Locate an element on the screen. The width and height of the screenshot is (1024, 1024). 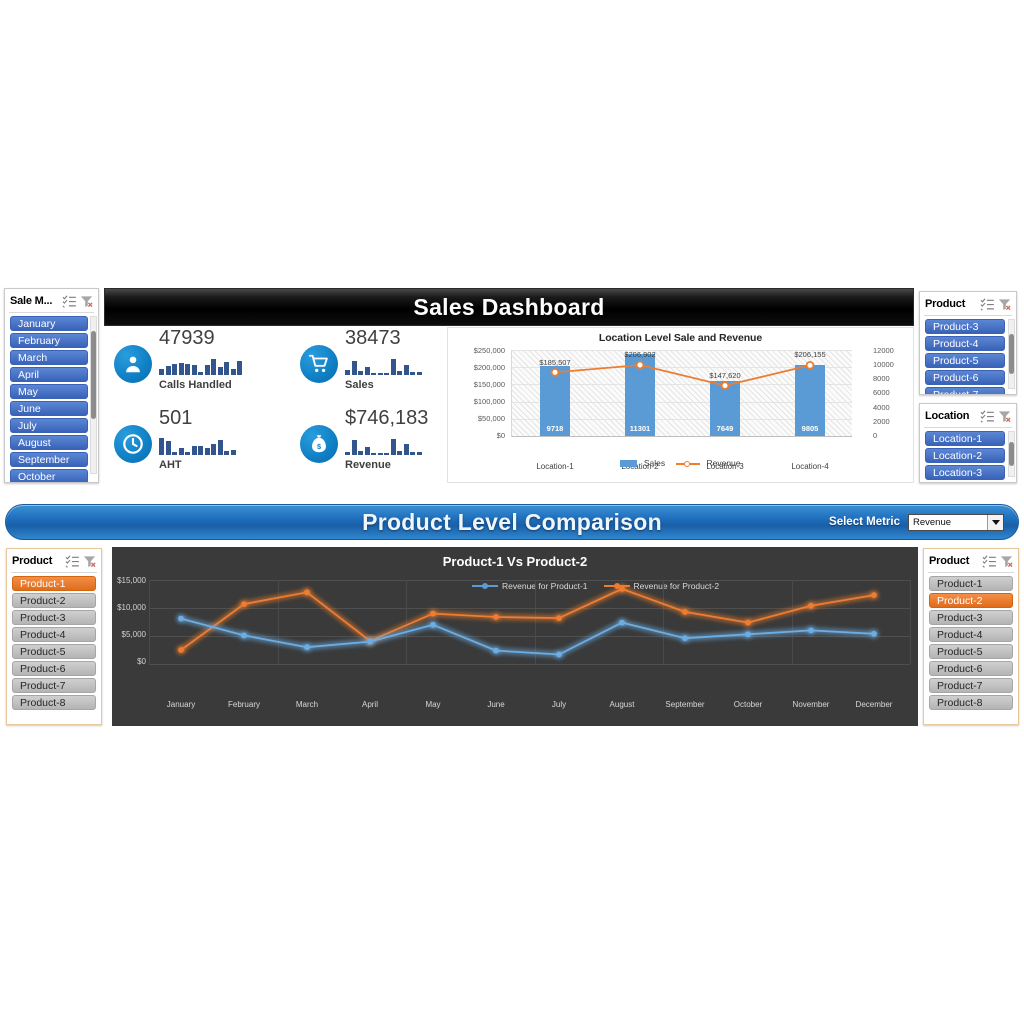
slicer-item-selected: Product-2 is located at coordinates (971, 600).